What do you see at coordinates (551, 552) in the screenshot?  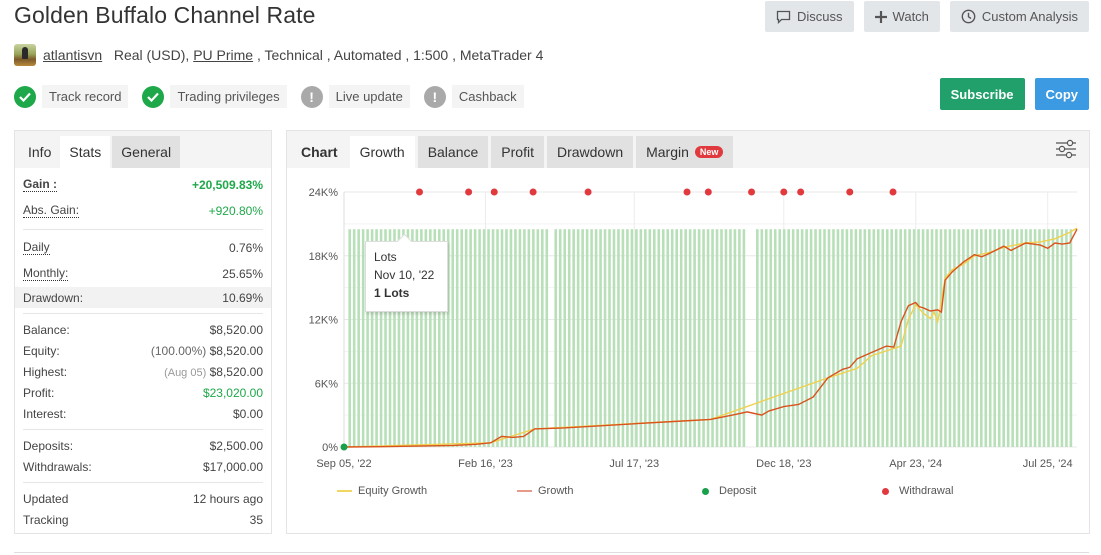 I see `footer-divider` at bounding box center [551, 552].